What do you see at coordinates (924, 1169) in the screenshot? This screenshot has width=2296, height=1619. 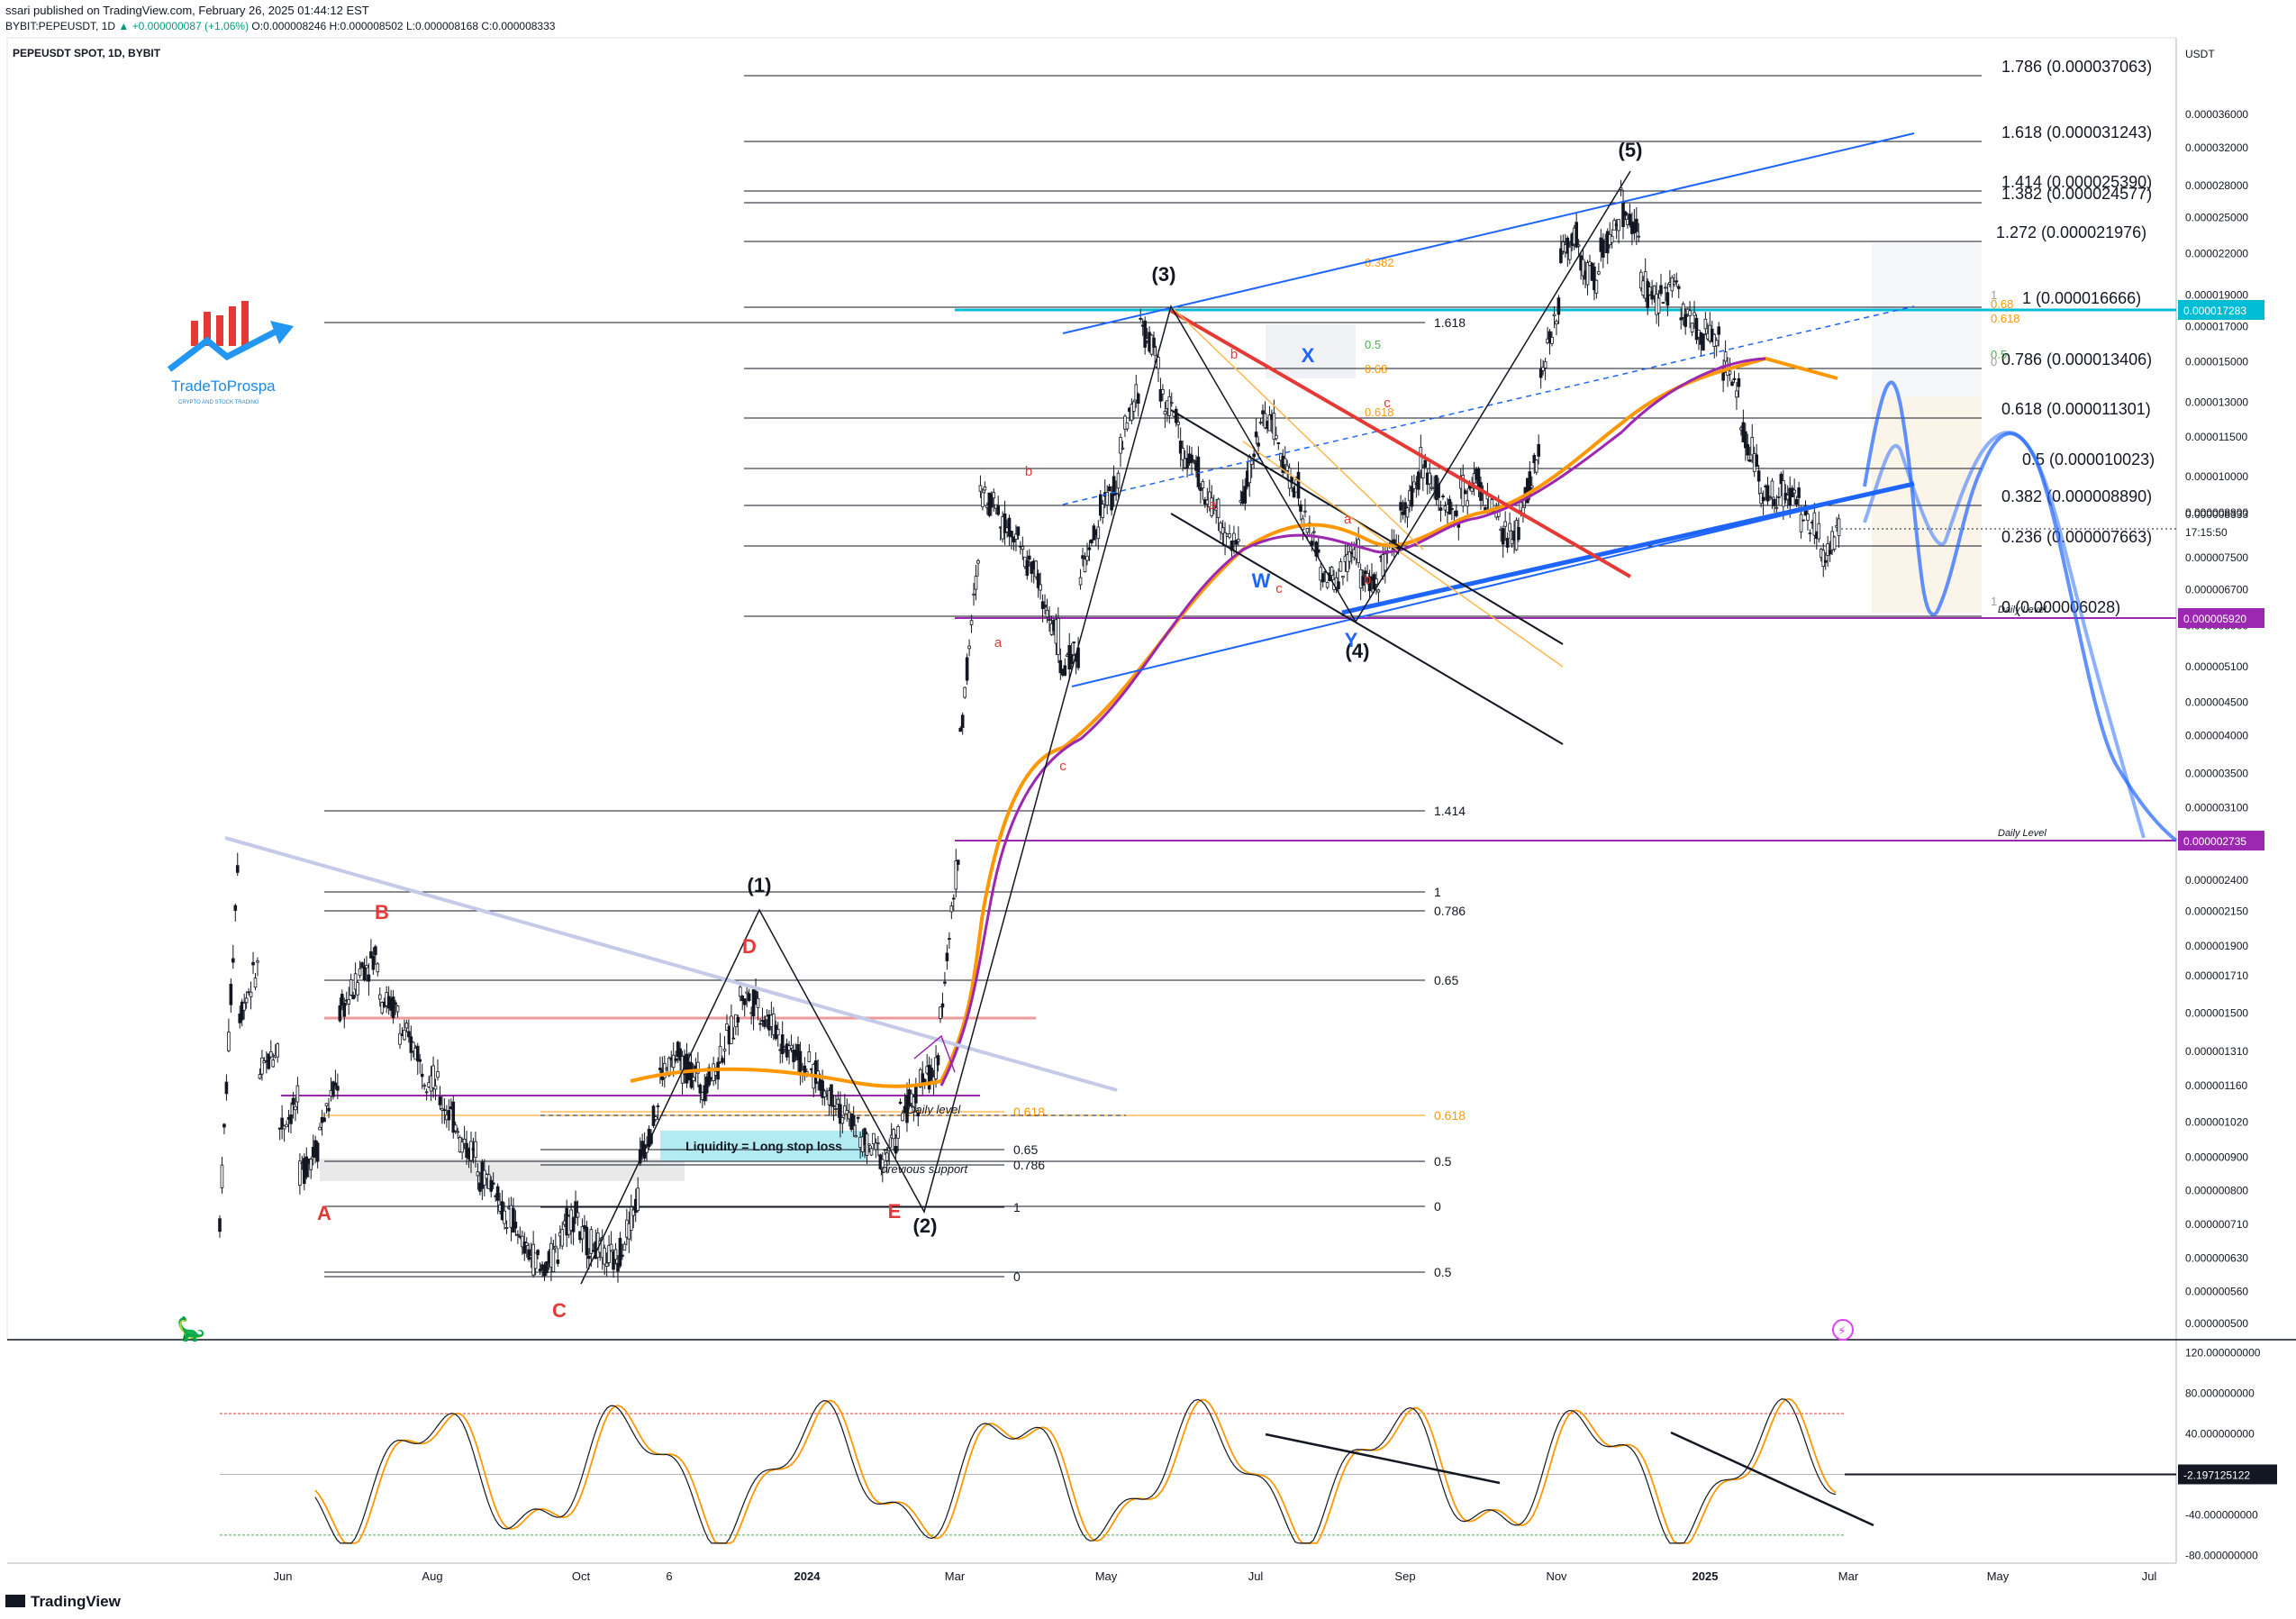 I see `previous-support-note: previous support` at bounding box center [924, 1169].